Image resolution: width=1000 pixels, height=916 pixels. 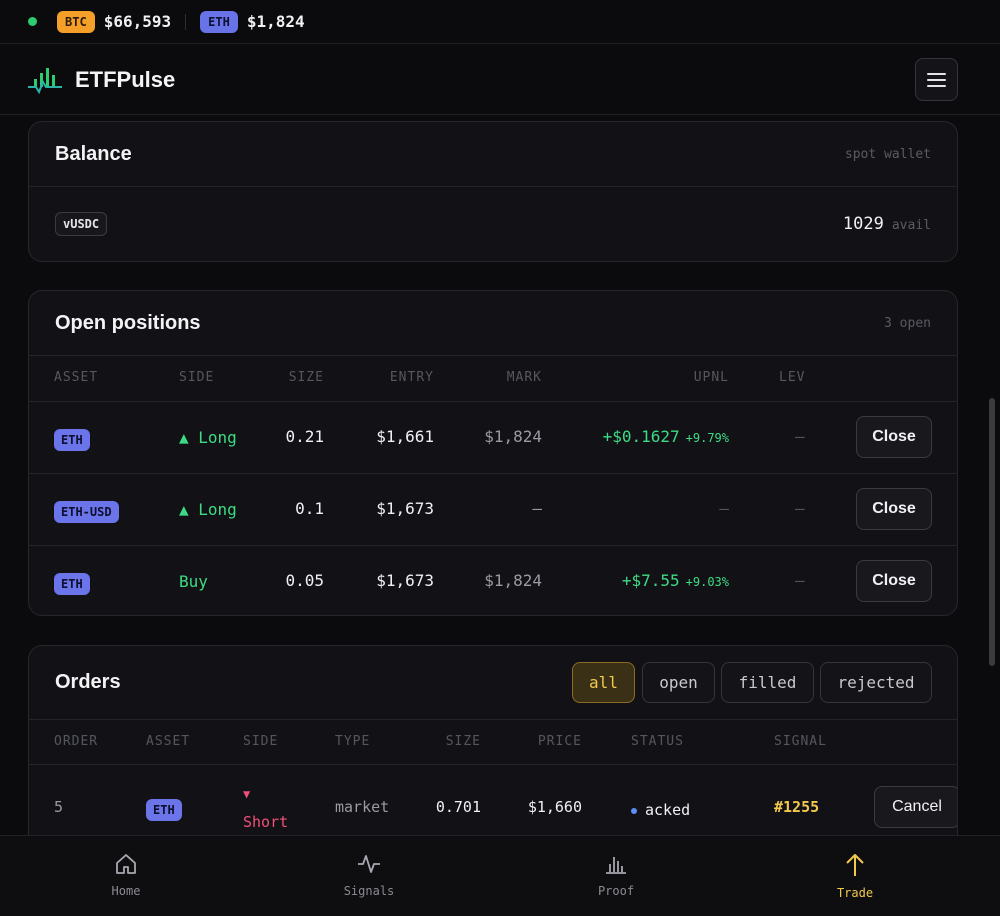 I want to click on arrow-up-icon, so click(x=855, y=865).